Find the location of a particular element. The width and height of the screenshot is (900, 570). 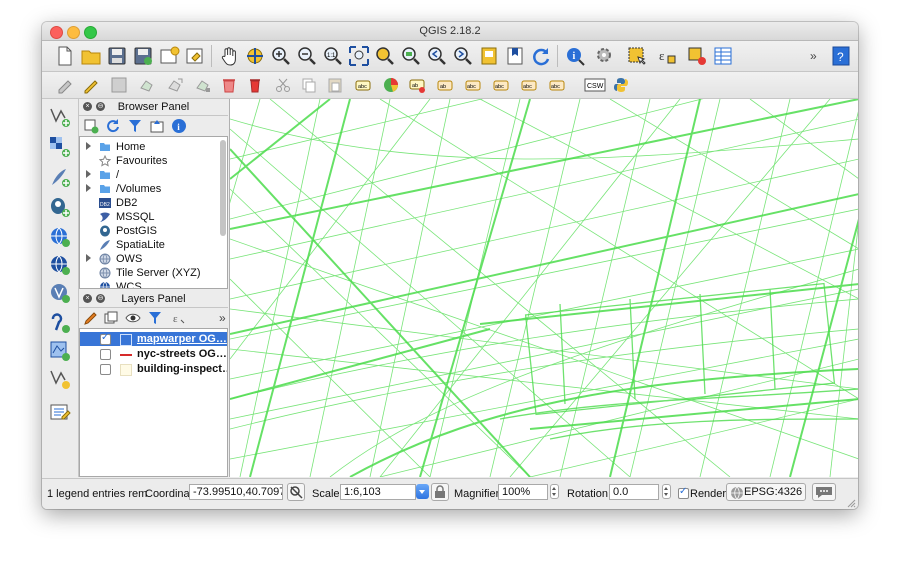

csw-icon: CSW is located at coordinates (595, 87).